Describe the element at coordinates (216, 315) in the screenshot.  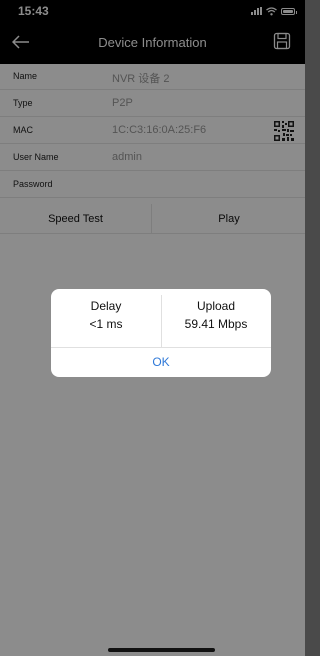
I see `upload-block: Upload 59.41 Mbps` at that location.